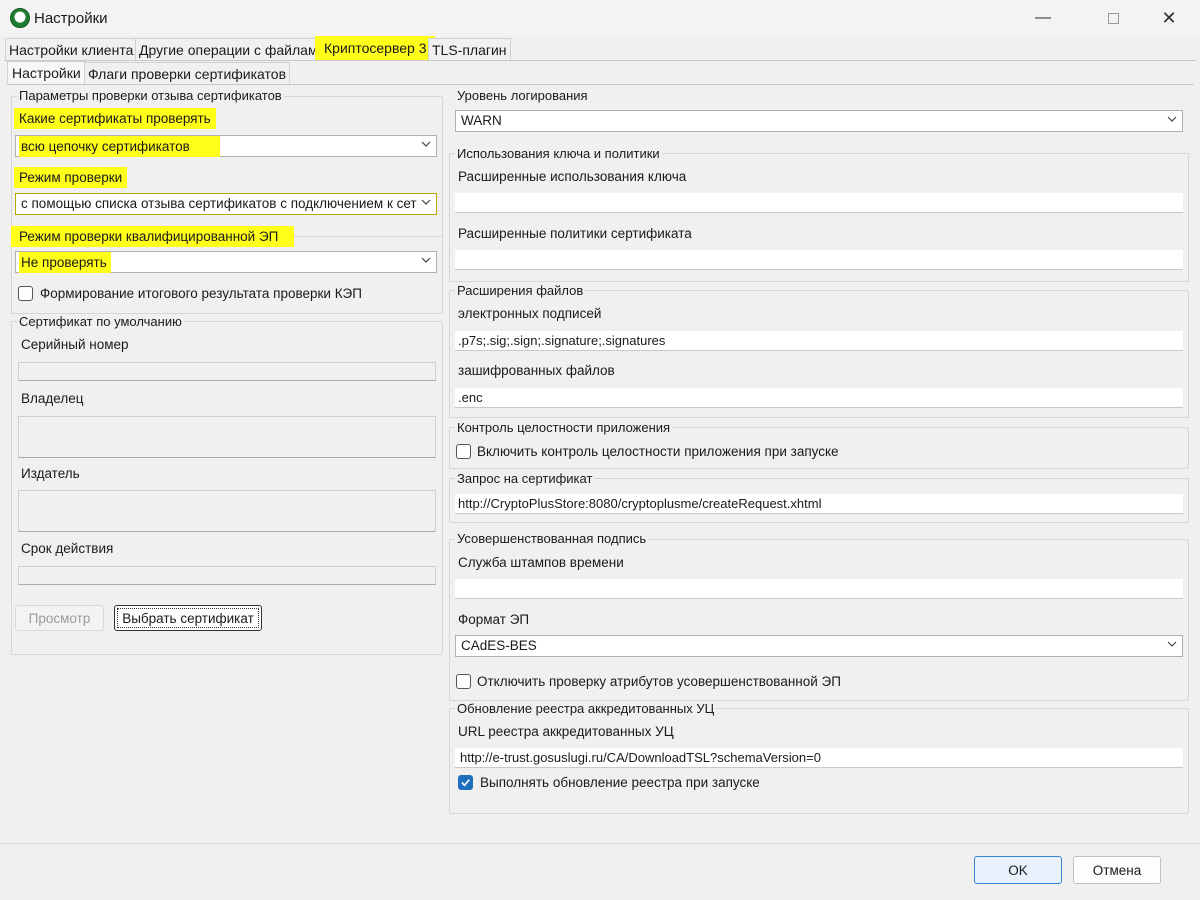  I want to click on footer-divider, so click(600, 843).